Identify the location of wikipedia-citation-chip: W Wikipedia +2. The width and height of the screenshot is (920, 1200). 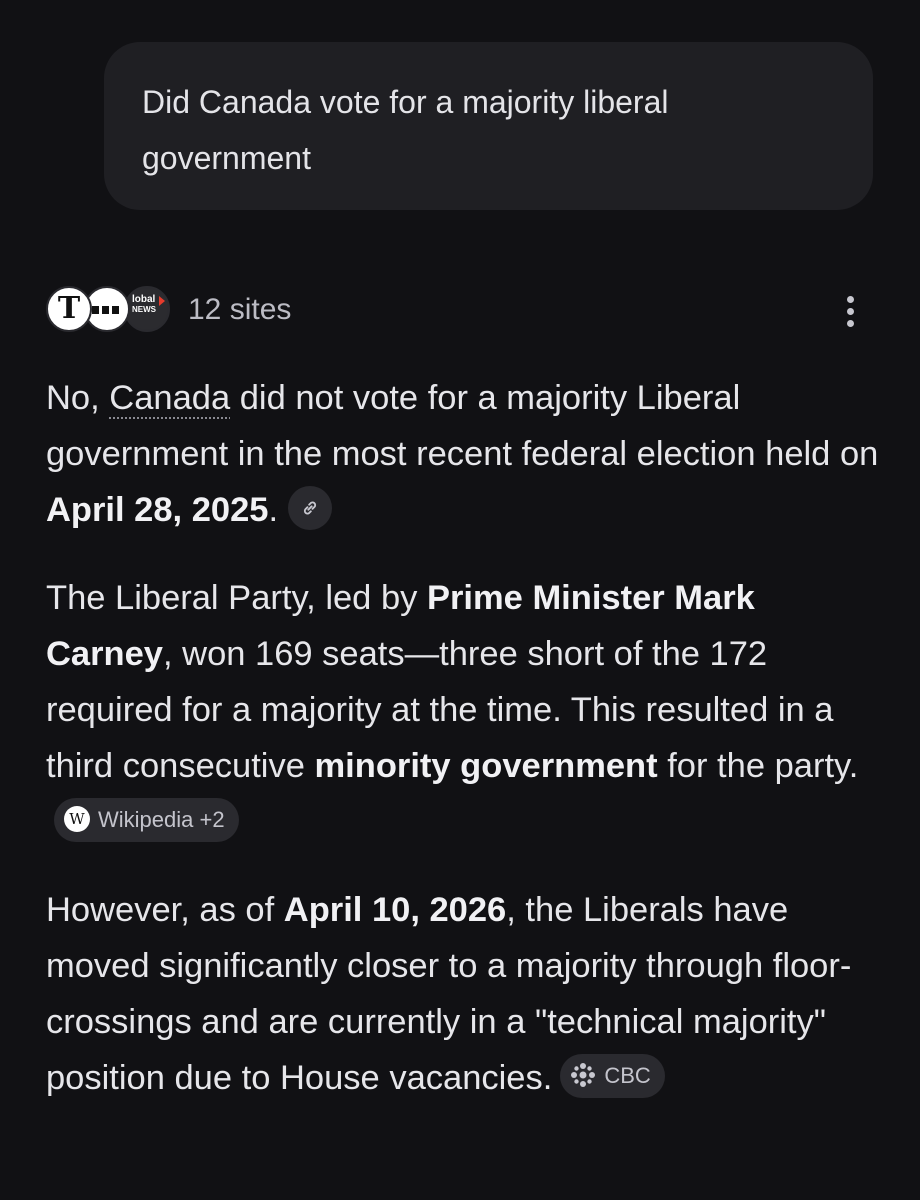
(146, 819).